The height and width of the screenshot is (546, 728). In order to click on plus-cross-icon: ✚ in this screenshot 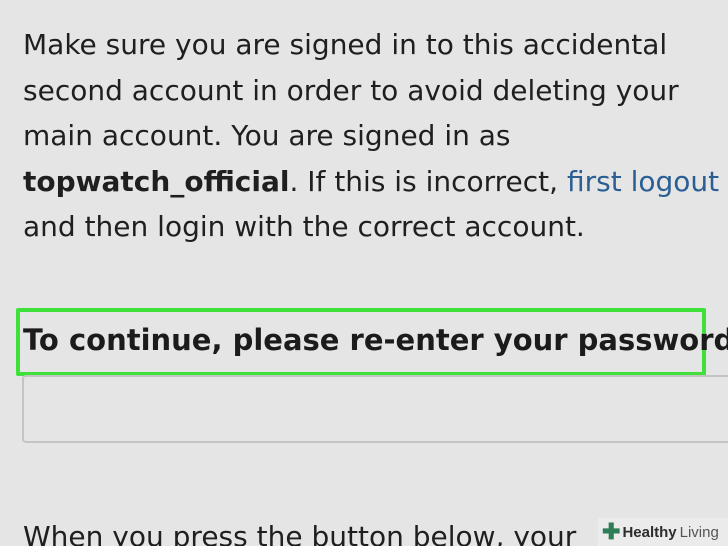, I will do `click(611, 531)`.